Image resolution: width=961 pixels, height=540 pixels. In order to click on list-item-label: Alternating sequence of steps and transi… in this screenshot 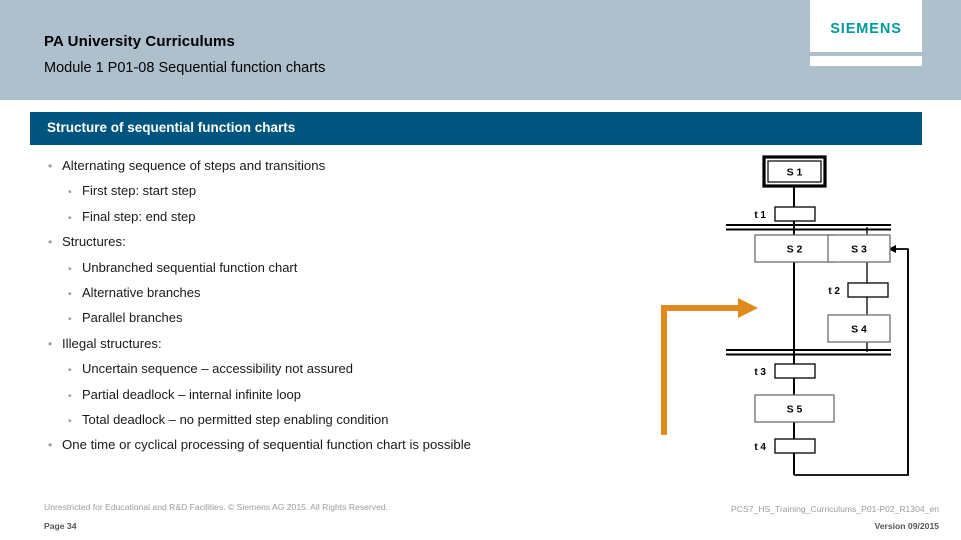, I will do `click(194, 165)`.